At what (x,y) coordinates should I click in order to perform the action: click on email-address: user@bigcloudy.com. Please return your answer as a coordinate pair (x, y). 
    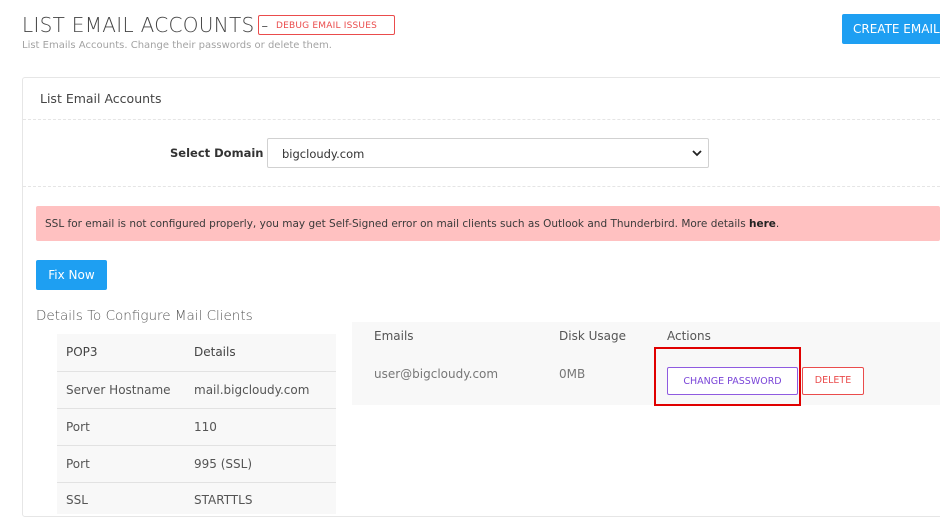
    Looking at the image, I should click on (436, 374).